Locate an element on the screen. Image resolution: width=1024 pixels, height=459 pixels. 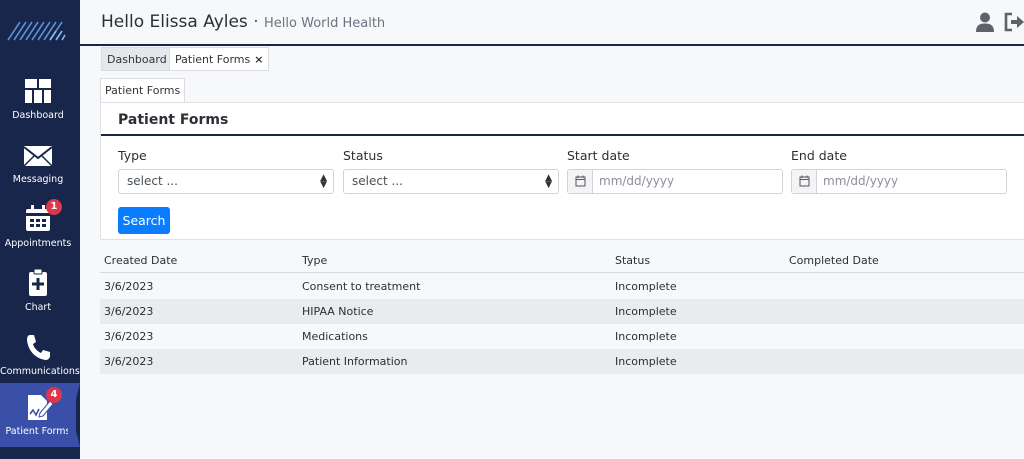
sidebar-item-label: Communications is located at coordinates (40, 371).